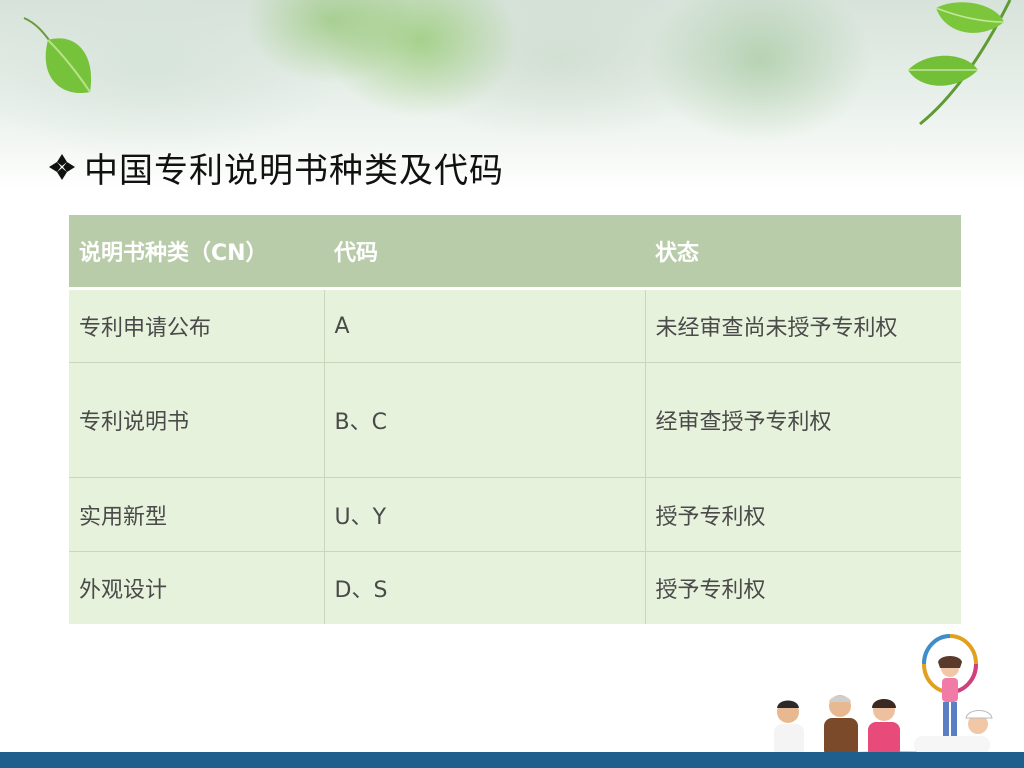 The width and height of the screenshot is (1024, 768). Describe the element at coordinates (485, 325) in the screenshot. I see `cell-code: A` at that location.